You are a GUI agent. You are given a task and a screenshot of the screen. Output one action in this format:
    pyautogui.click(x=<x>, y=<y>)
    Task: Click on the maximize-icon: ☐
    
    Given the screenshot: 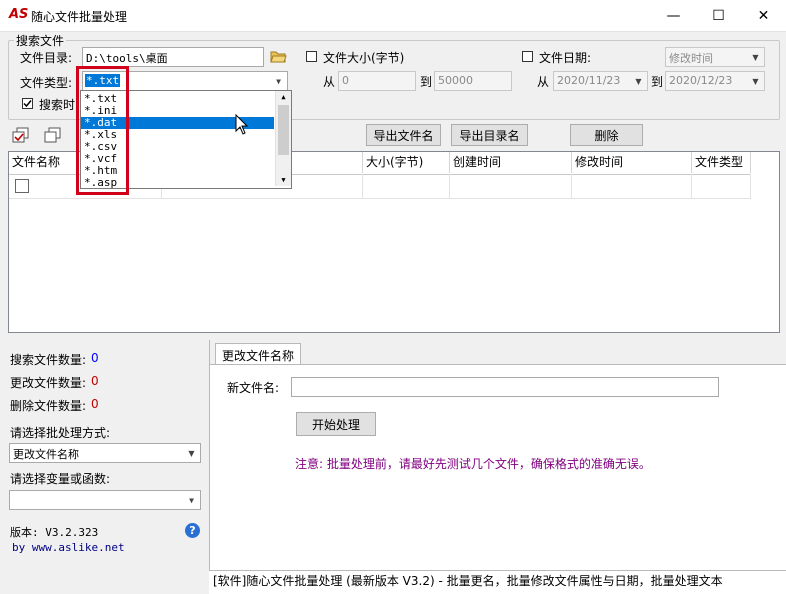 What is the action you would take?
    pyautogui.click(x=718, y=15)
    